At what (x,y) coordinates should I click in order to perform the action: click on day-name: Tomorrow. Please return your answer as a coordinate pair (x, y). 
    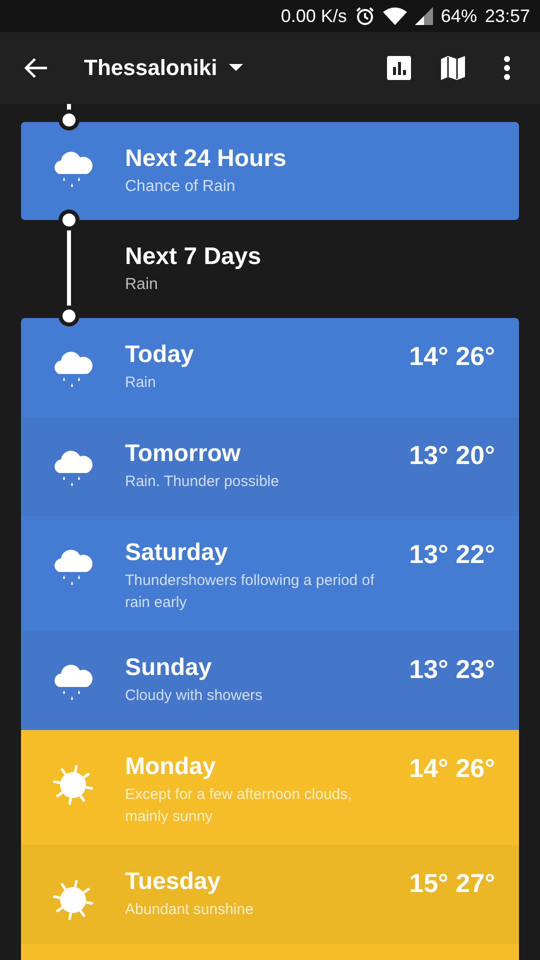
    Looking at the image, I should click on (183, 454).